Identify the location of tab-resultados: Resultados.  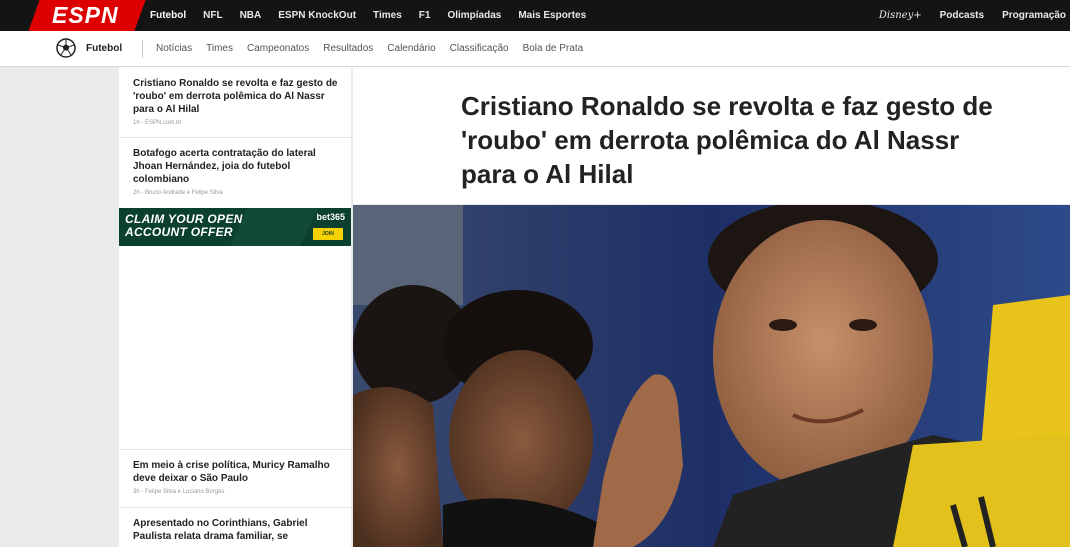
(348, 48).